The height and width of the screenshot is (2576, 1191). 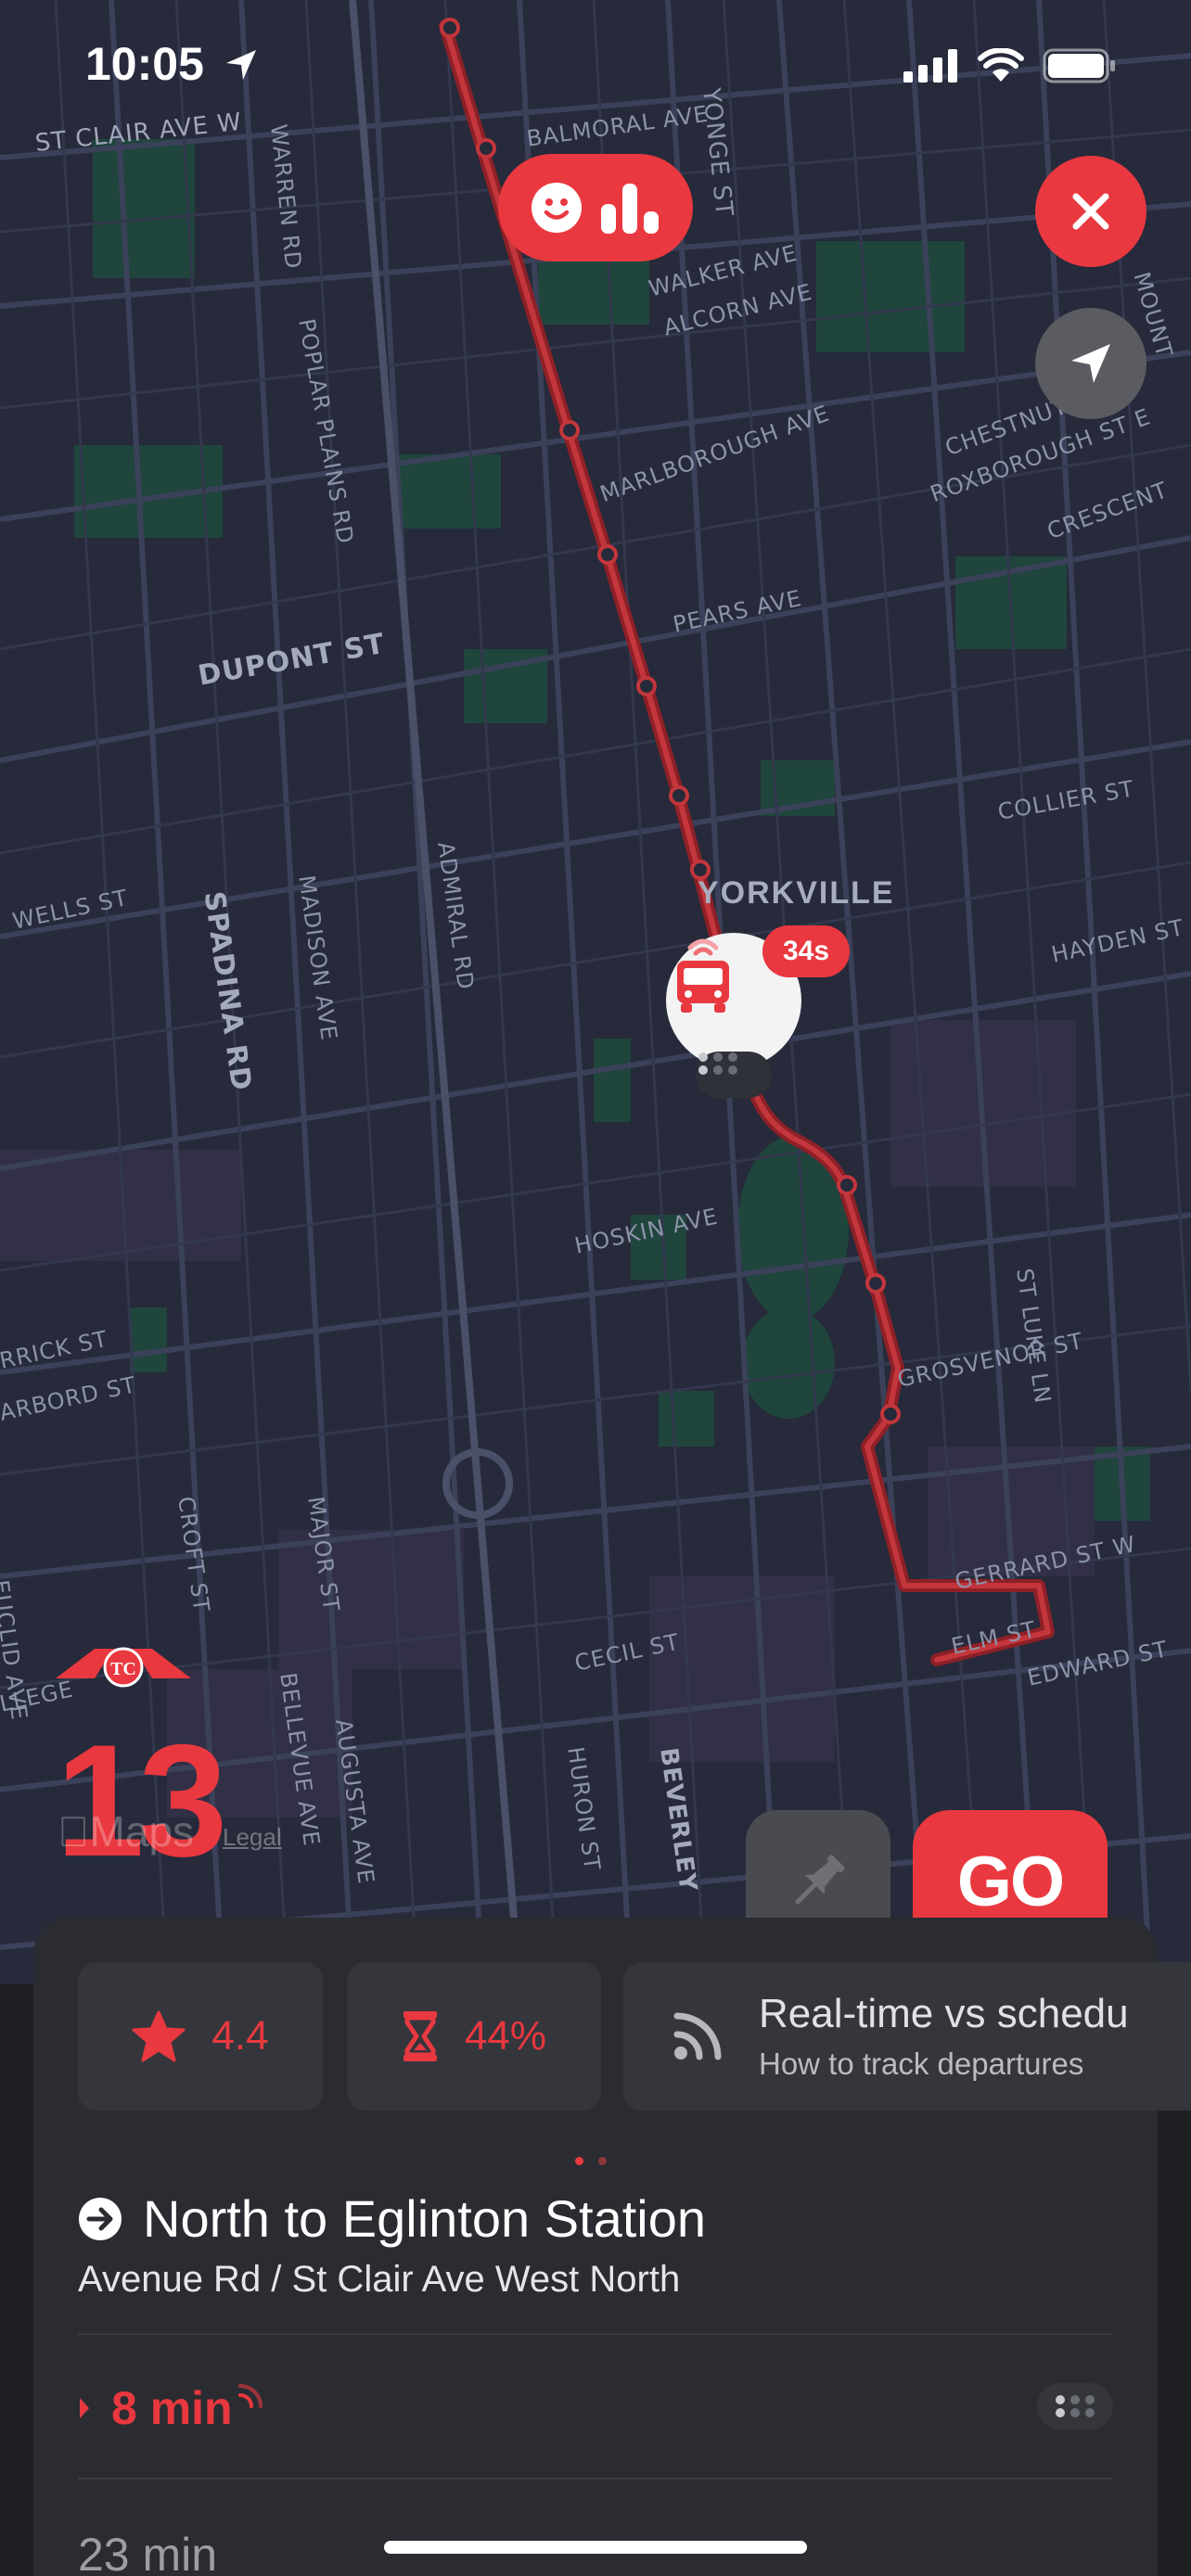 I want to click on route-number: 13, so click(x=141, y=1801).